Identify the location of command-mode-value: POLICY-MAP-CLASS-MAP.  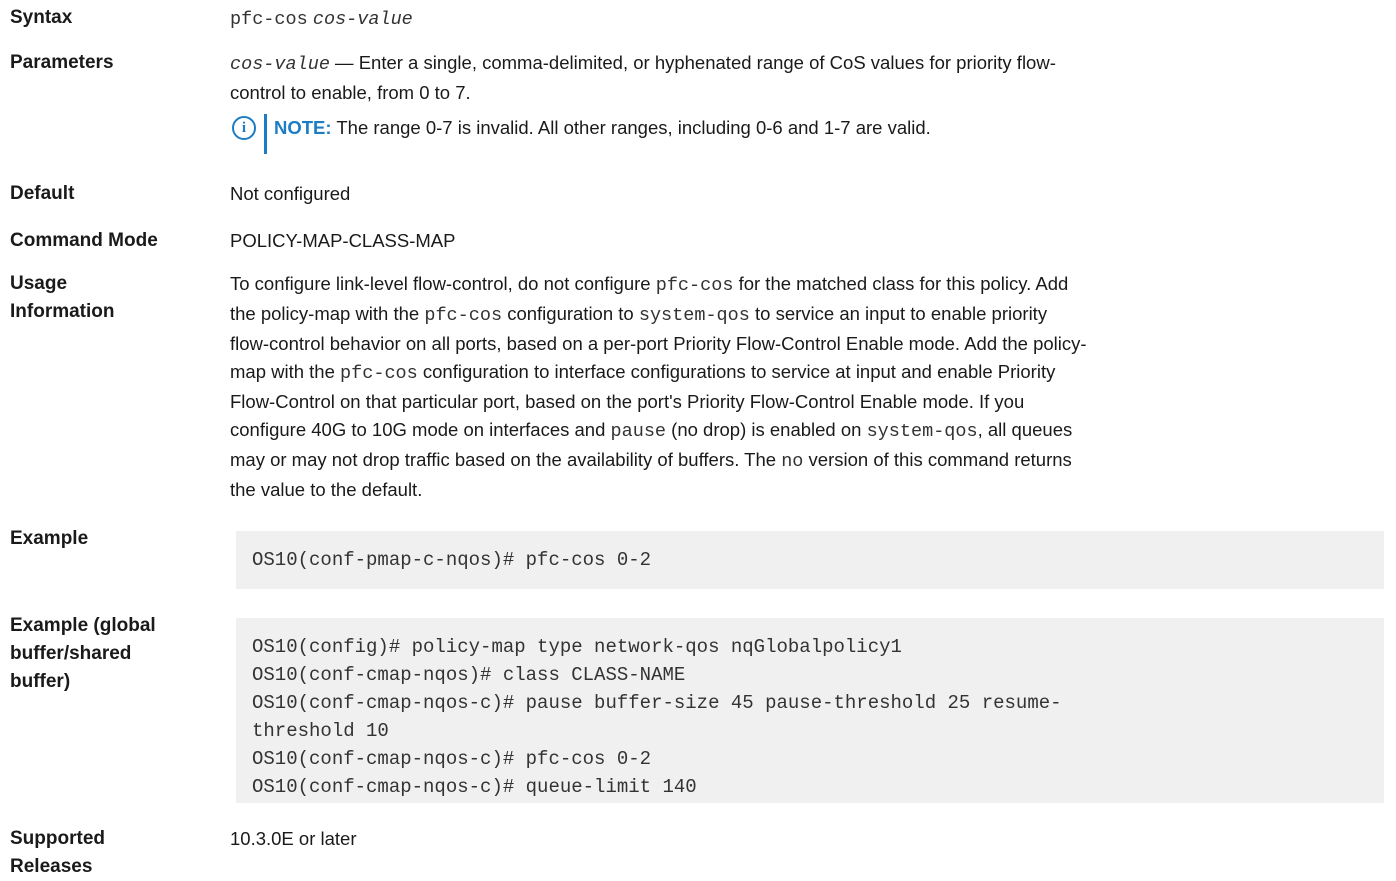
(343, 240).